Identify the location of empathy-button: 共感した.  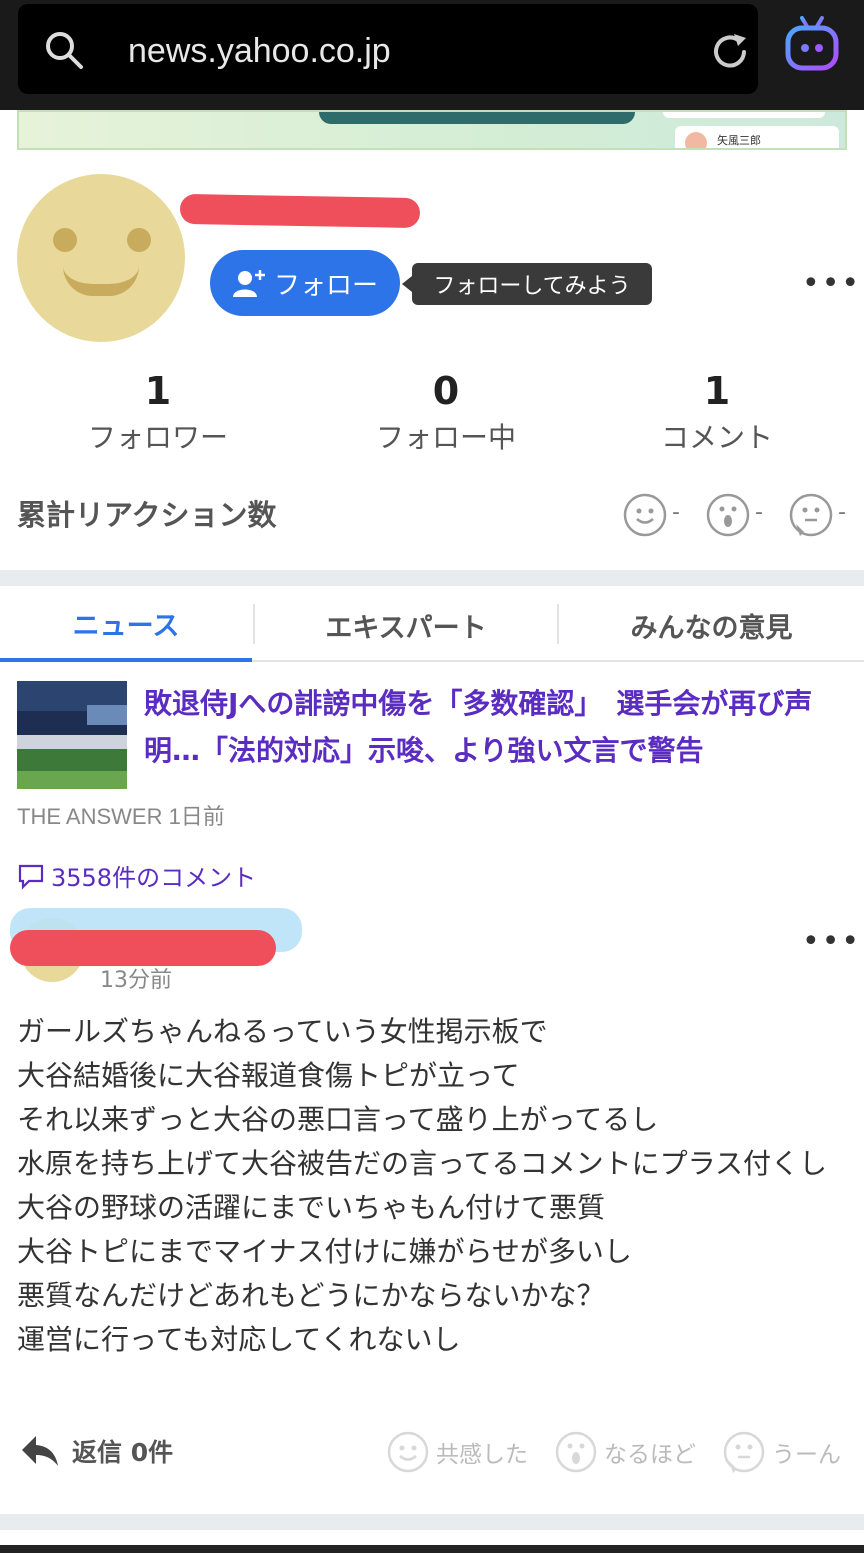
(457, 1452).